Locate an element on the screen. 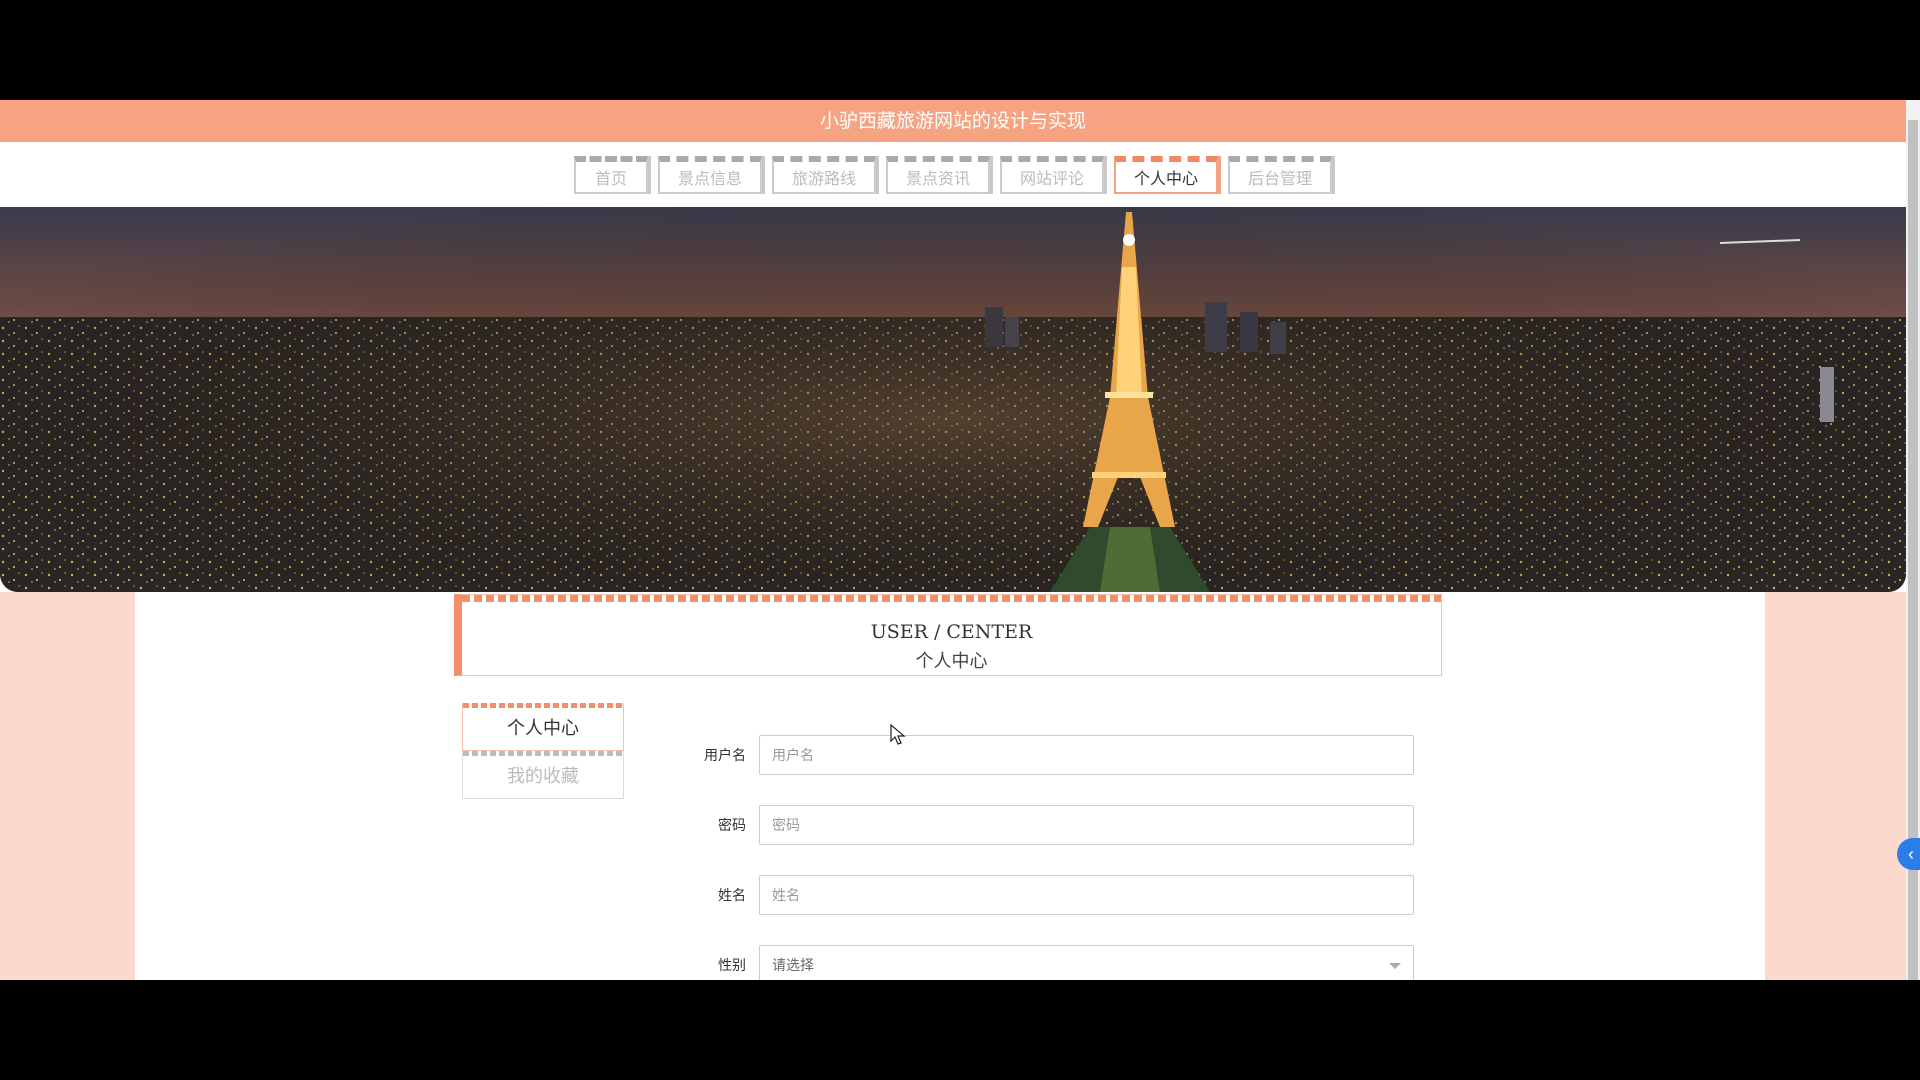 This screenshot has height=1080, width=1920. gender-select-value: 请选择 is located at coordinates (793, 965).